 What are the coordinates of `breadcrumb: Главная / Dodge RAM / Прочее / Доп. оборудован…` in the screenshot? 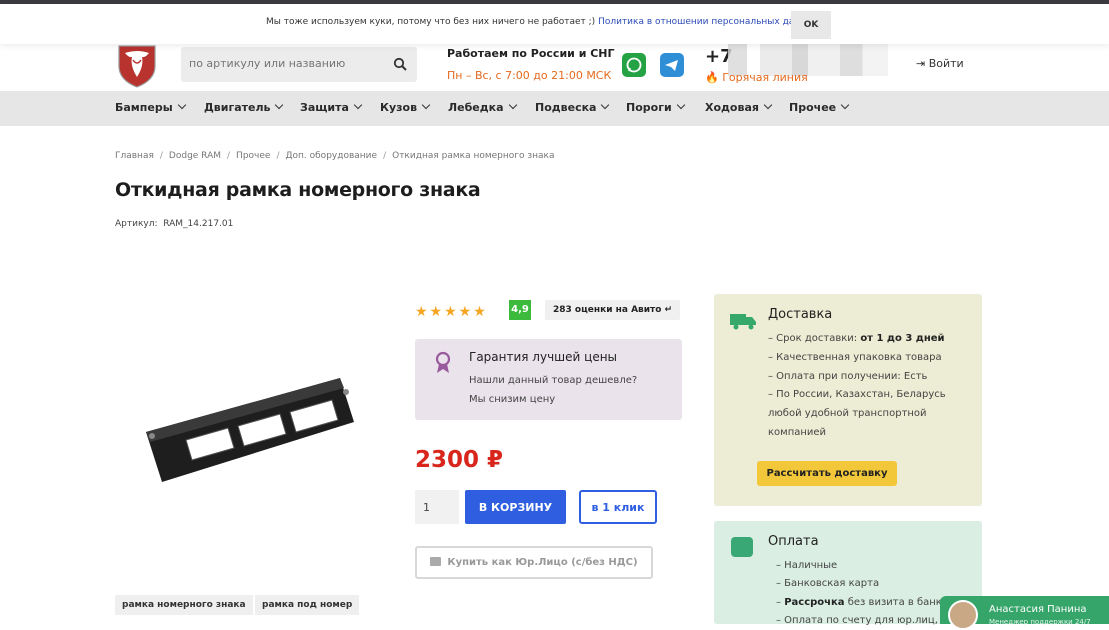 It's located at (335, 156).